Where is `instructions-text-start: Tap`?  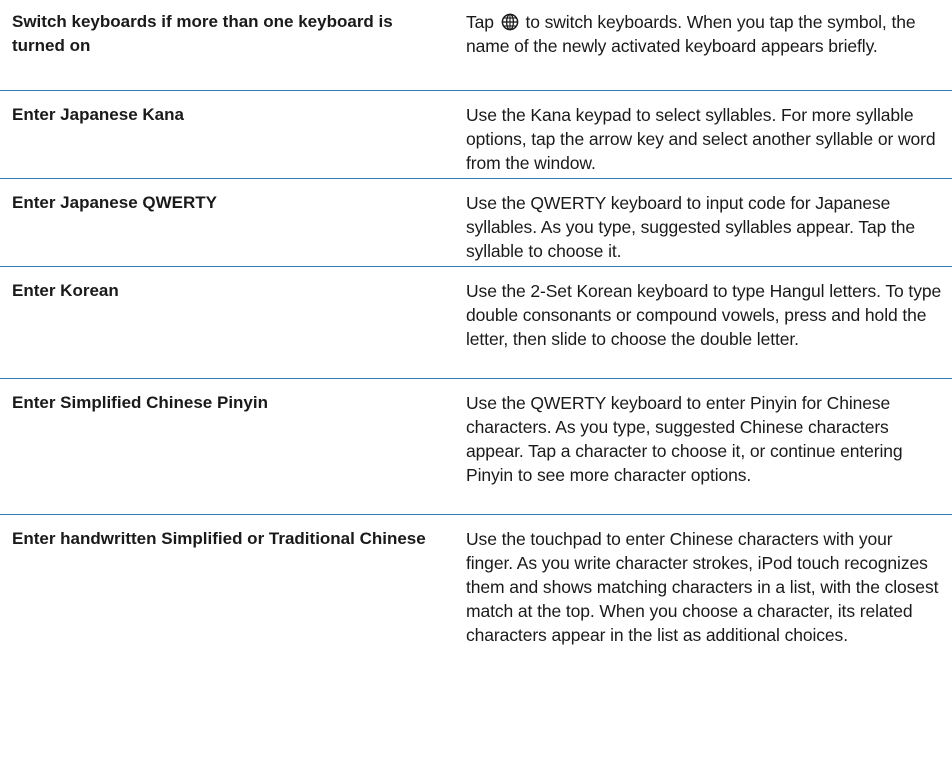
instructions-text-start: Tap is located at coordinates (482, 22).